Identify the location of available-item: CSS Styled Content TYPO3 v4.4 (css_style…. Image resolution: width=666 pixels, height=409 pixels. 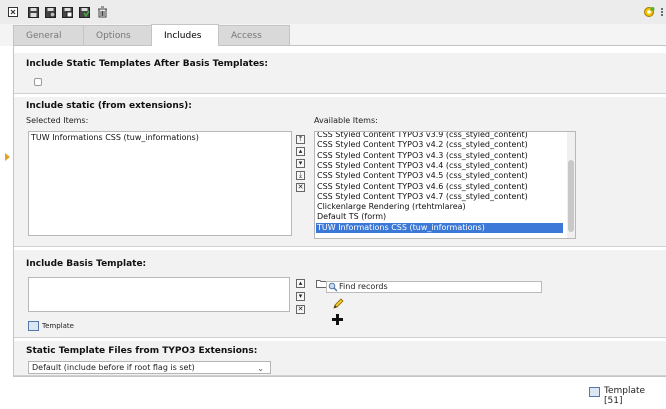
(422, 166).